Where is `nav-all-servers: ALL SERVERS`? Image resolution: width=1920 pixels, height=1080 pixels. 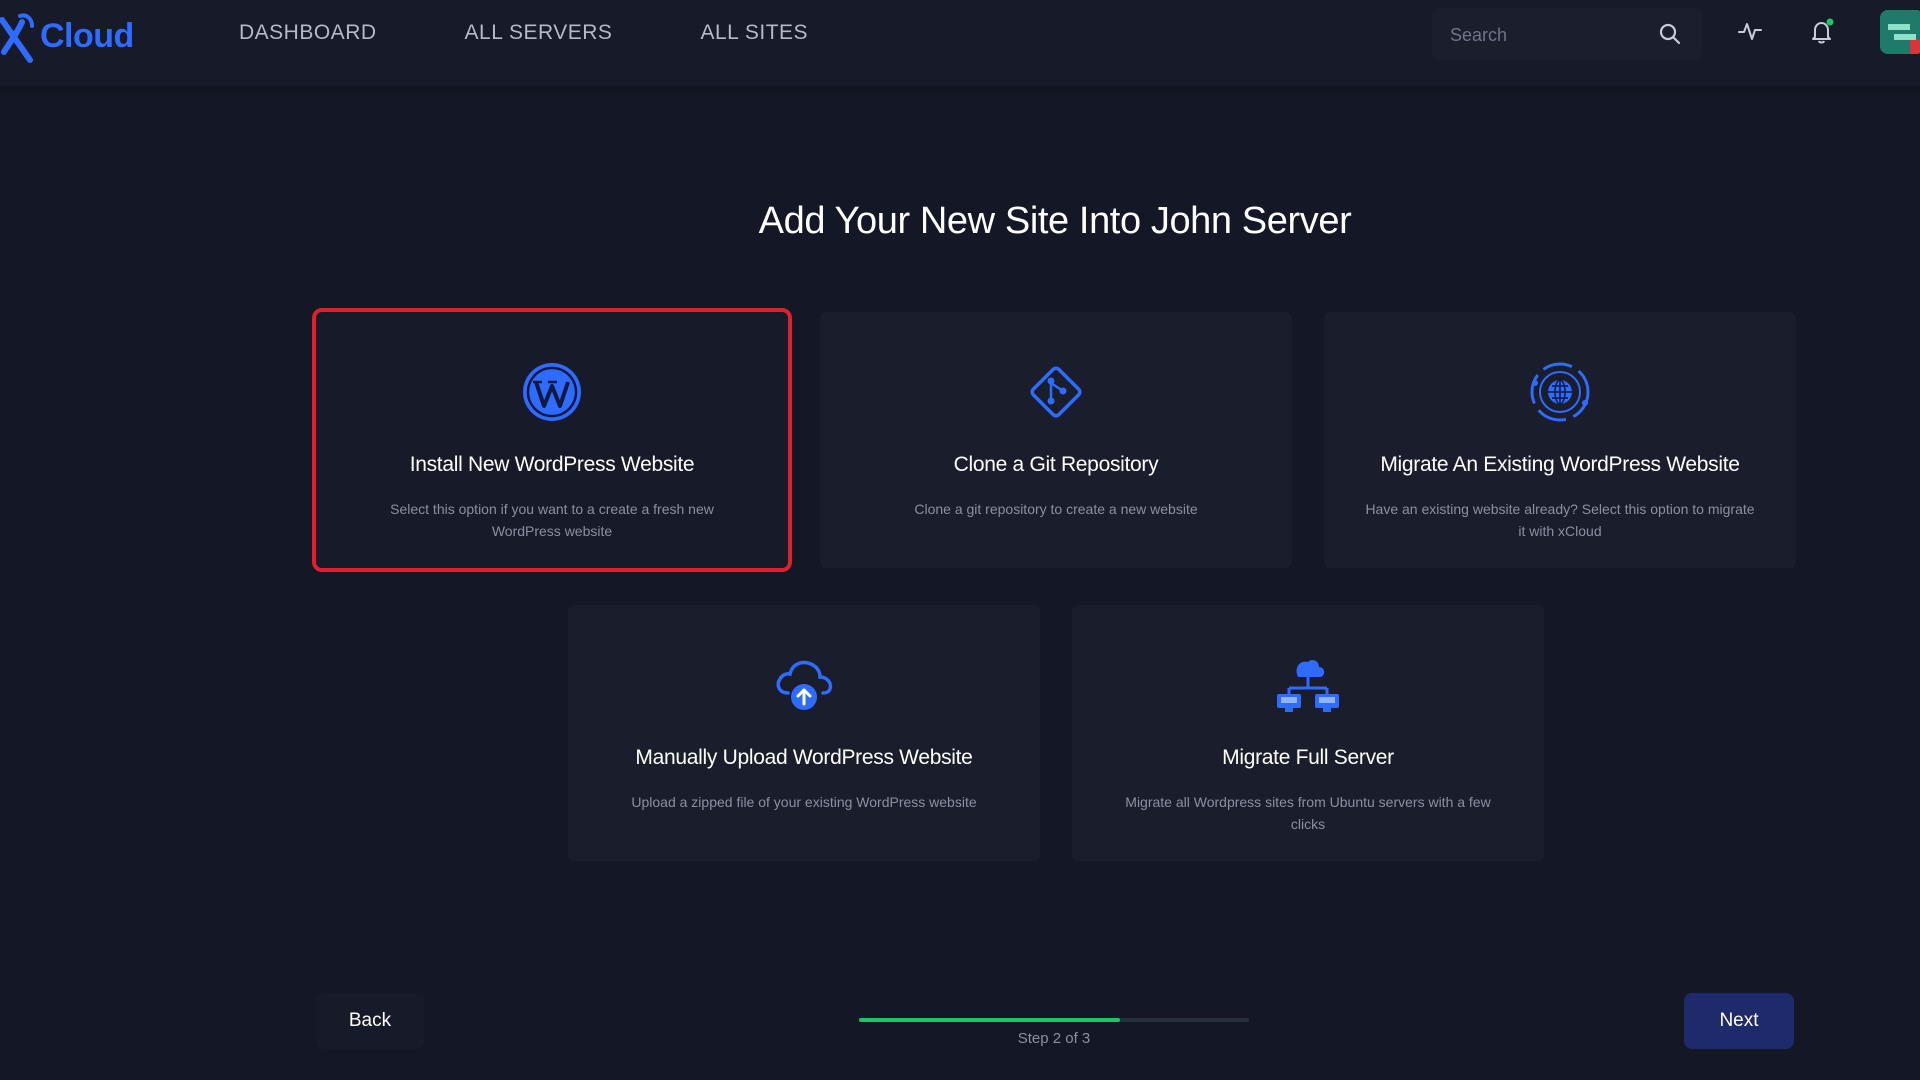 nav-all-servers: ALL SERVERS is located at coordinates (539, 33).